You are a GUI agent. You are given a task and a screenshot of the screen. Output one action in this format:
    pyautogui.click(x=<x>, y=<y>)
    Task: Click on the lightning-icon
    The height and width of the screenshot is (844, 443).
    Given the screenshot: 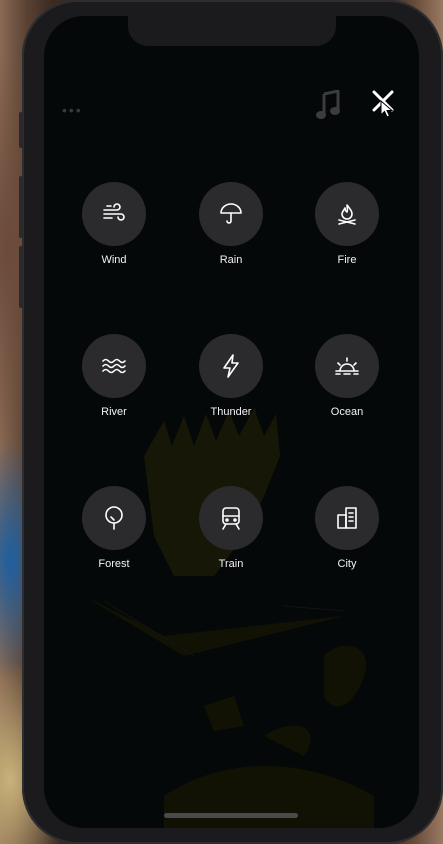 What is the action you would take?
    pyautogui.click(x=231, y=366)
    